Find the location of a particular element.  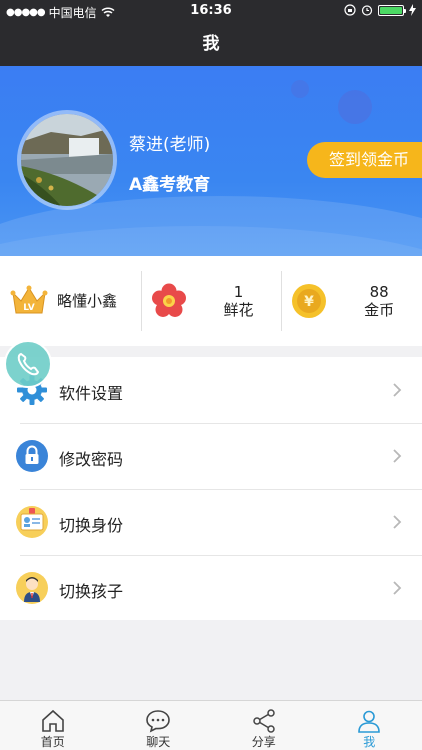

tab-home: 首页 is located at coordinates (53, 725).